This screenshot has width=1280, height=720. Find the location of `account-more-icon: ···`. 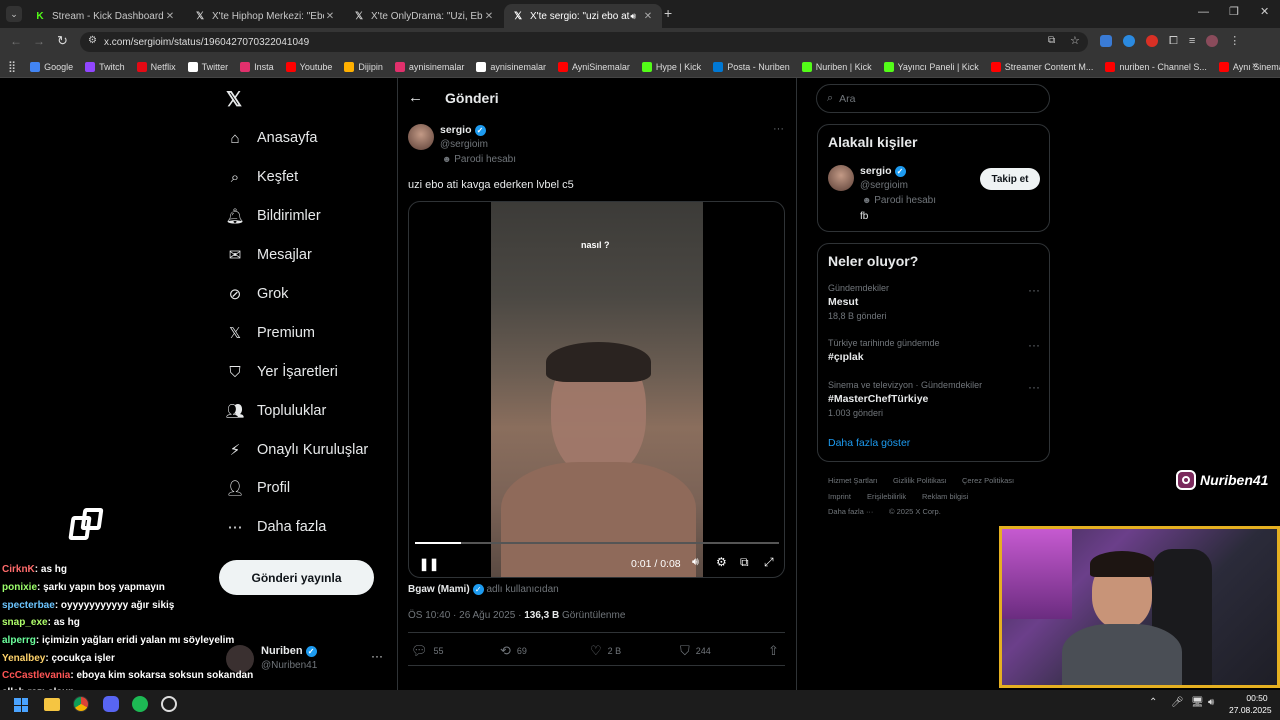

account-more-icon: ··· is located at coordinates (377, 656).